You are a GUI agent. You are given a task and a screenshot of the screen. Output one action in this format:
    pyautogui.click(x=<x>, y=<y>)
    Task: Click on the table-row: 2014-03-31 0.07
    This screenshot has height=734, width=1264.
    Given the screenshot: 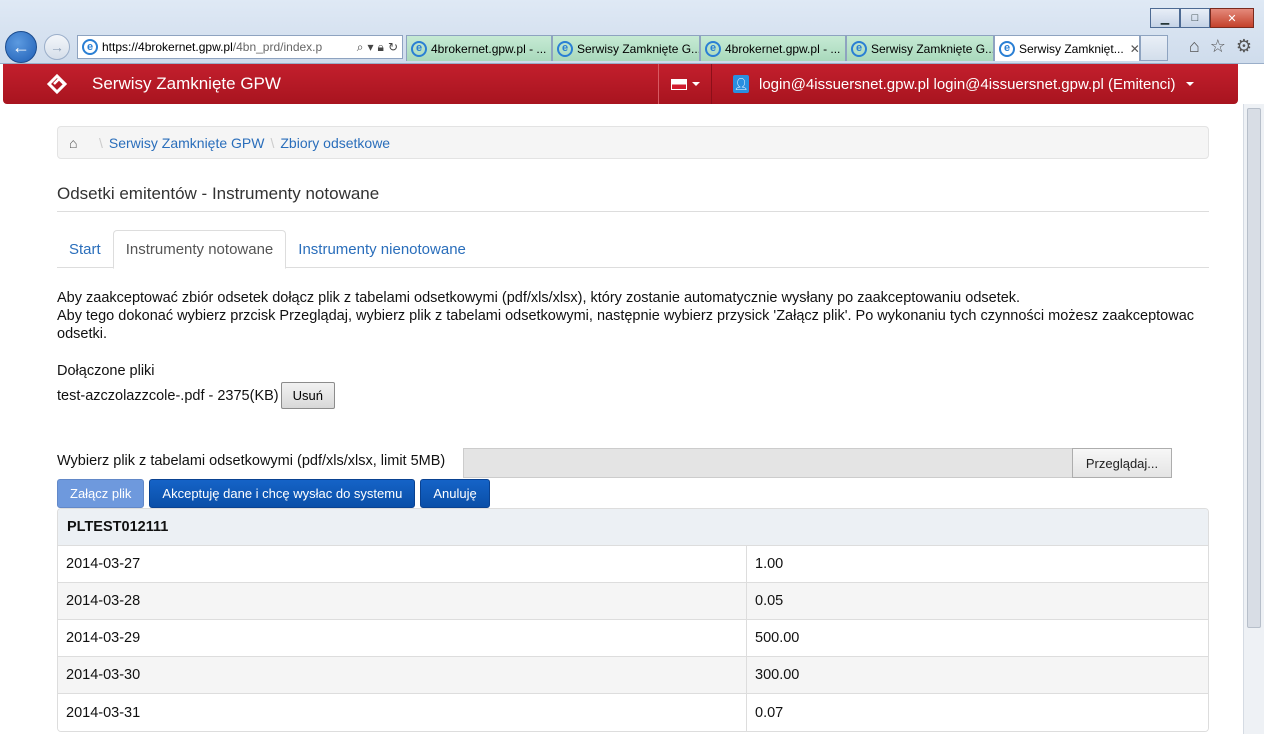 What is the action you would take?
    pyautogui.click(x=633, y=712)
    